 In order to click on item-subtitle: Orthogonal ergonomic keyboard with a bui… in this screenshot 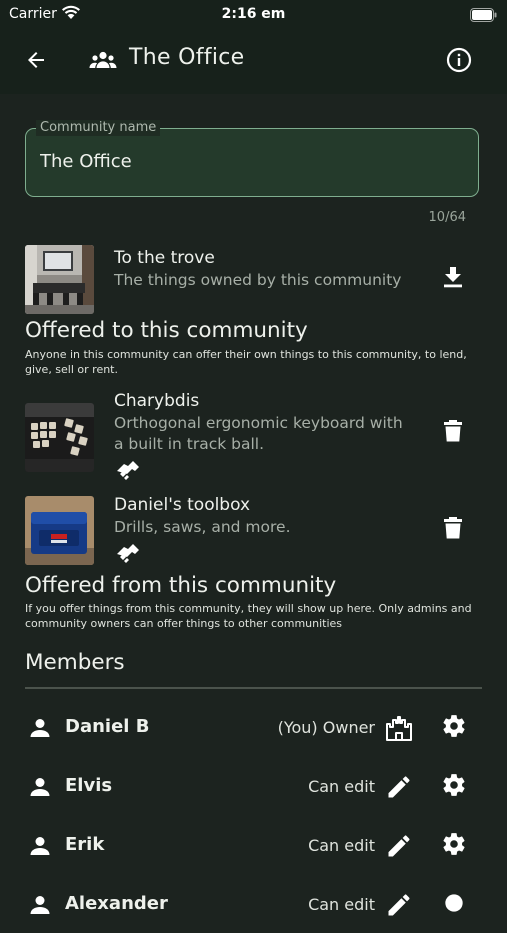, I will do `click(258, 433)`.